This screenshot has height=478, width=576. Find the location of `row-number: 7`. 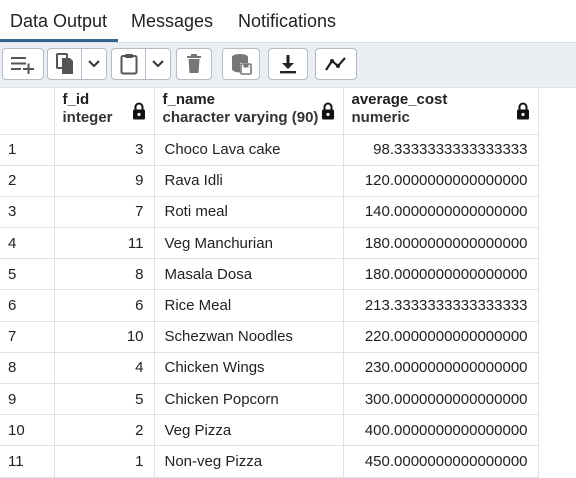

row-number: 7 is located at coordinates (27, 337).